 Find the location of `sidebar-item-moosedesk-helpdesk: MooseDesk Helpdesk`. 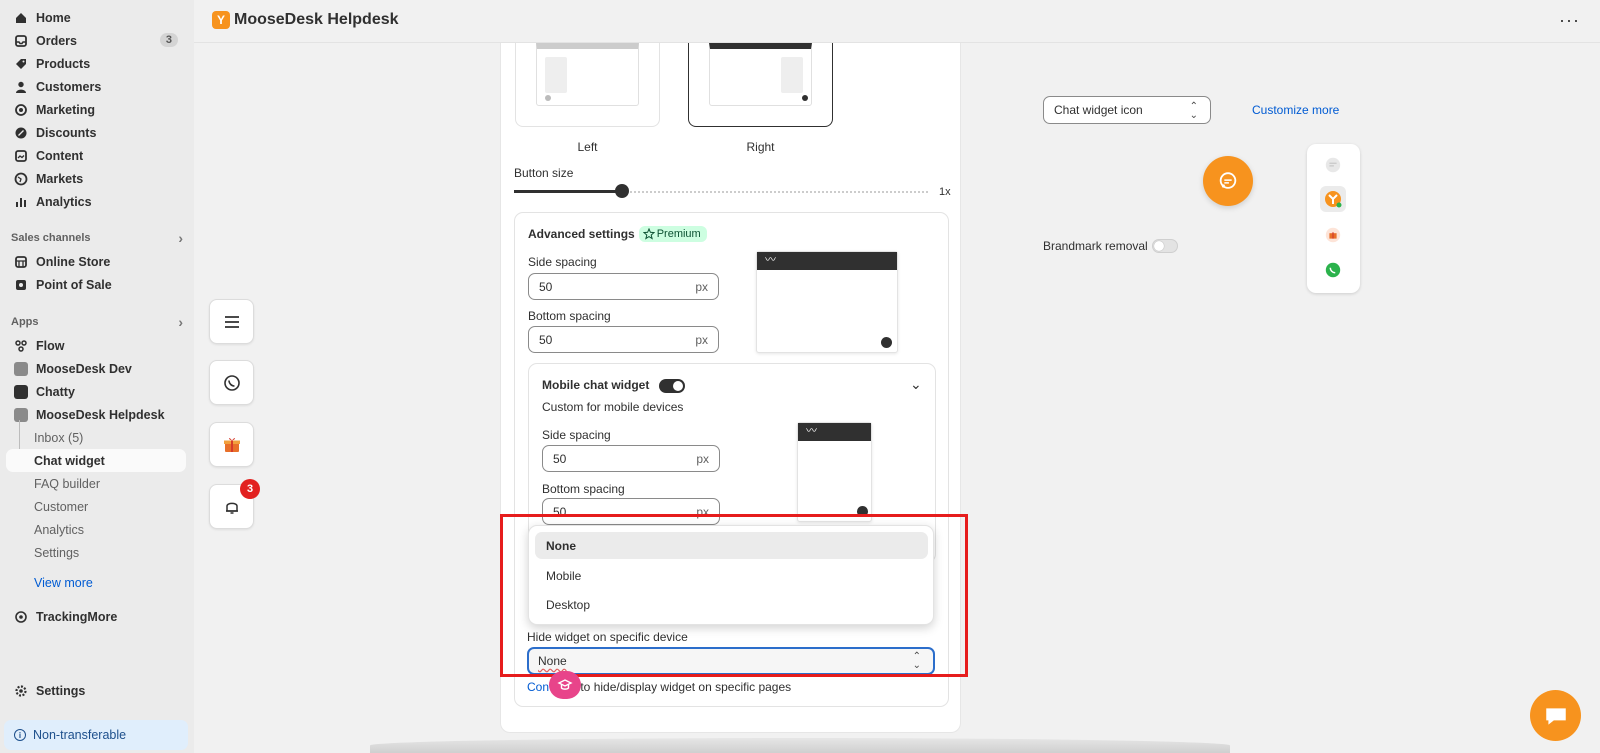

sidebar-item-moosedesk-helpdesk: MooseDesk Helpdesk is located at coordinates (96, 414).